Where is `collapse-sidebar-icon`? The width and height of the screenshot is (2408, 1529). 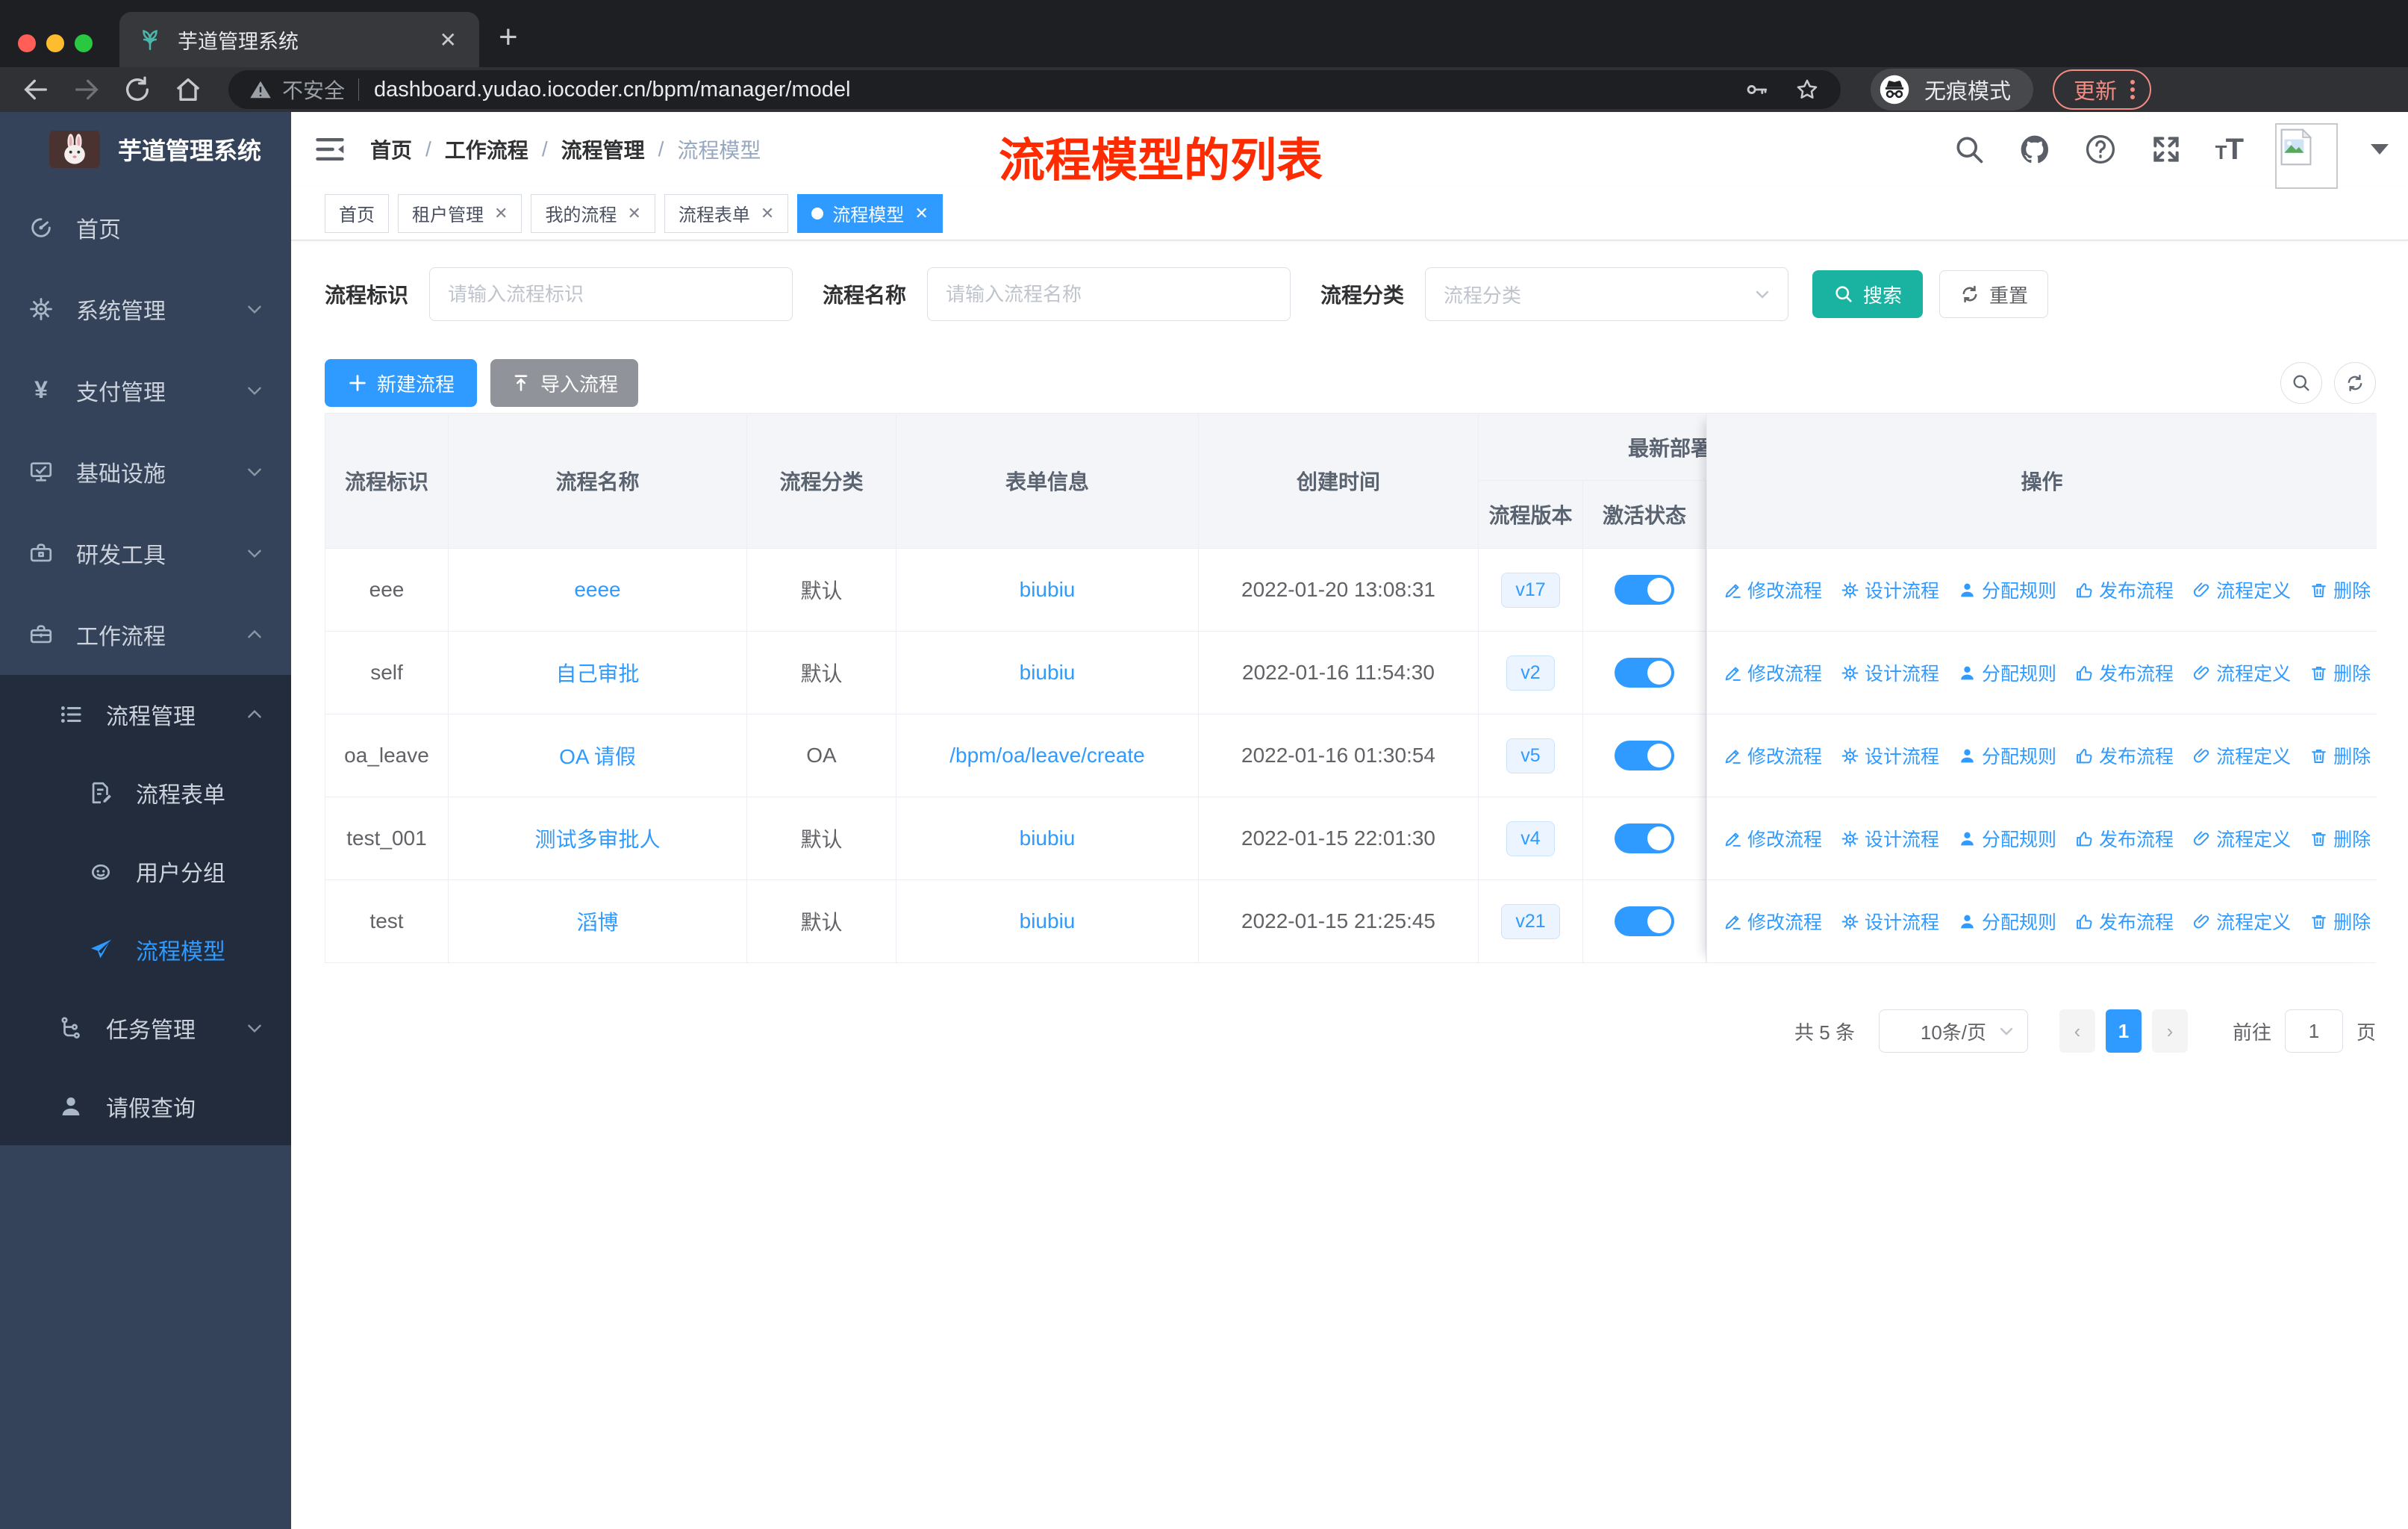 collapse-sidebar-icon is located at coordinates (330, 149).